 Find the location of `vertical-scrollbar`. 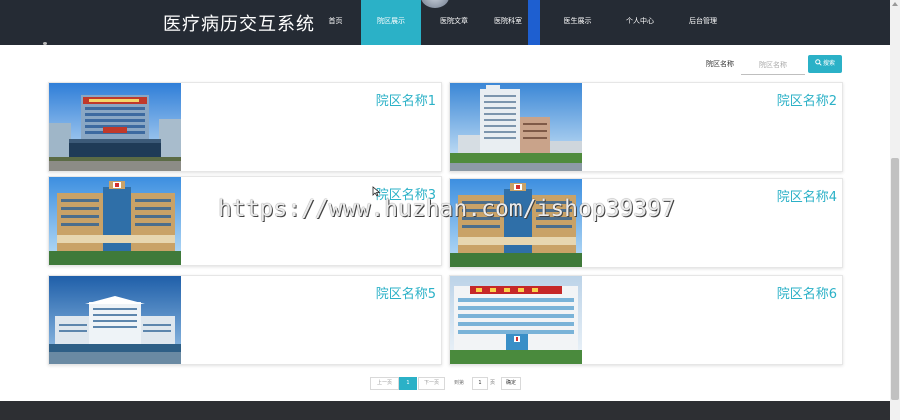

vertical-scrollbar is located at coordinates (895, 210).